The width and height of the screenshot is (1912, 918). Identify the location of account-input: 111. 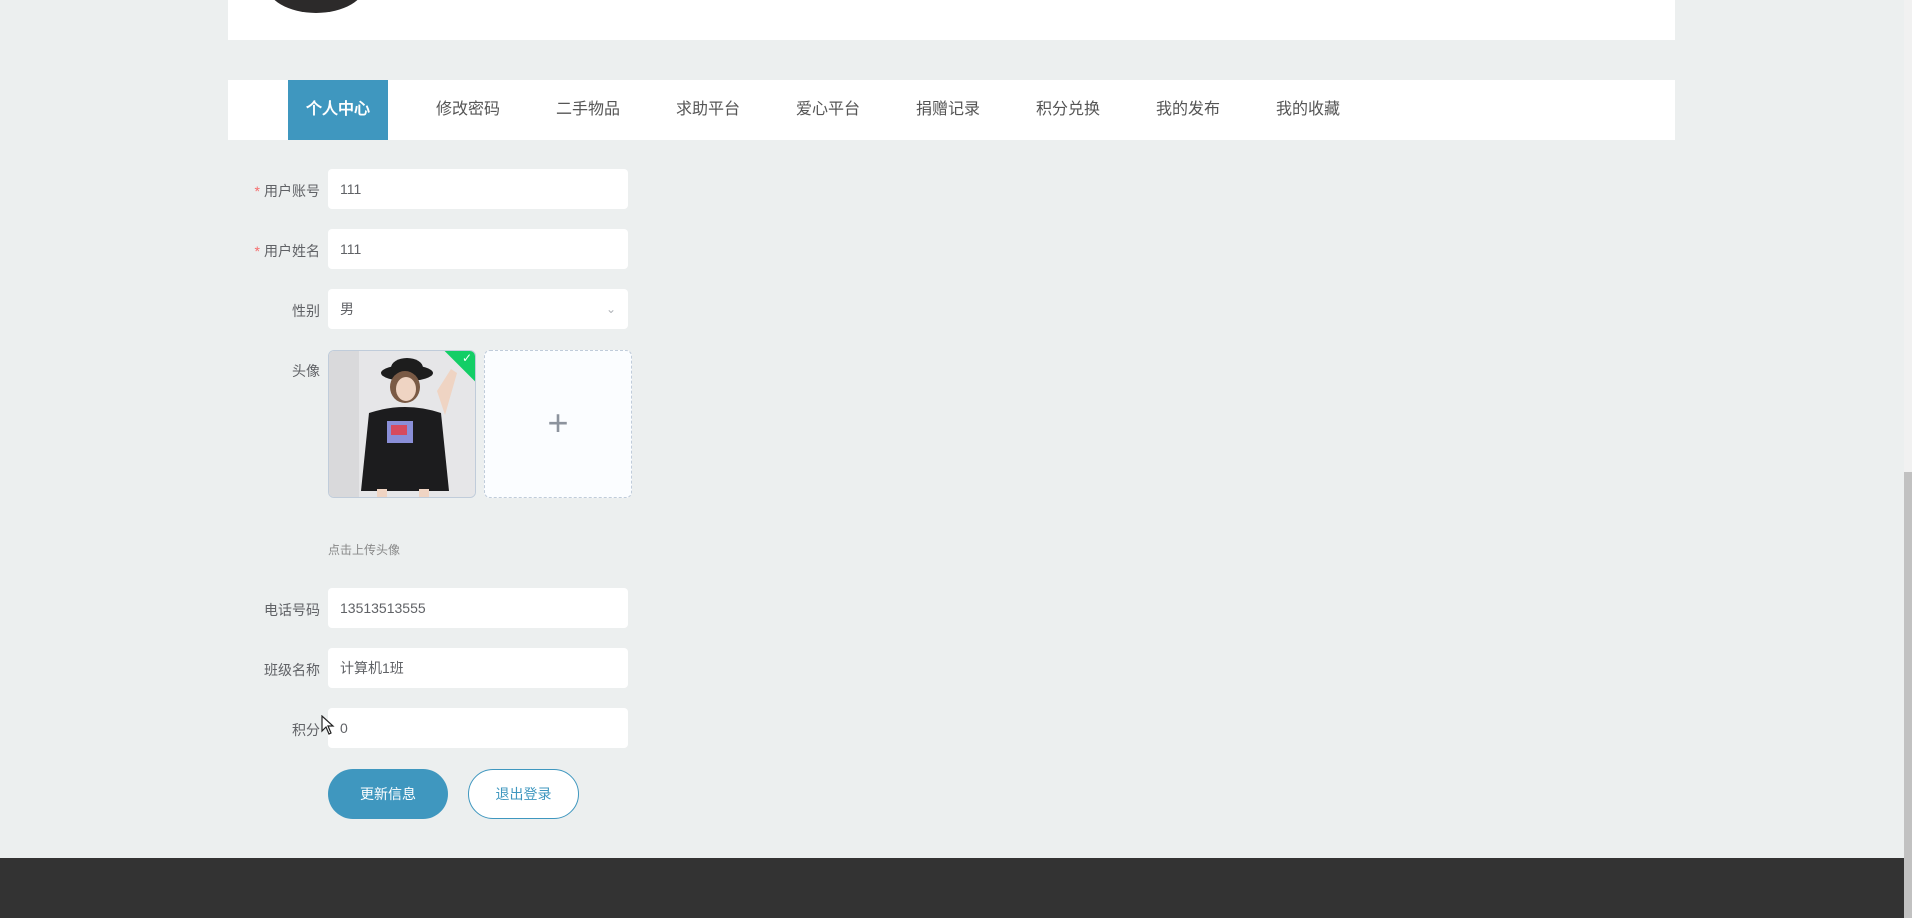
(478, 189).